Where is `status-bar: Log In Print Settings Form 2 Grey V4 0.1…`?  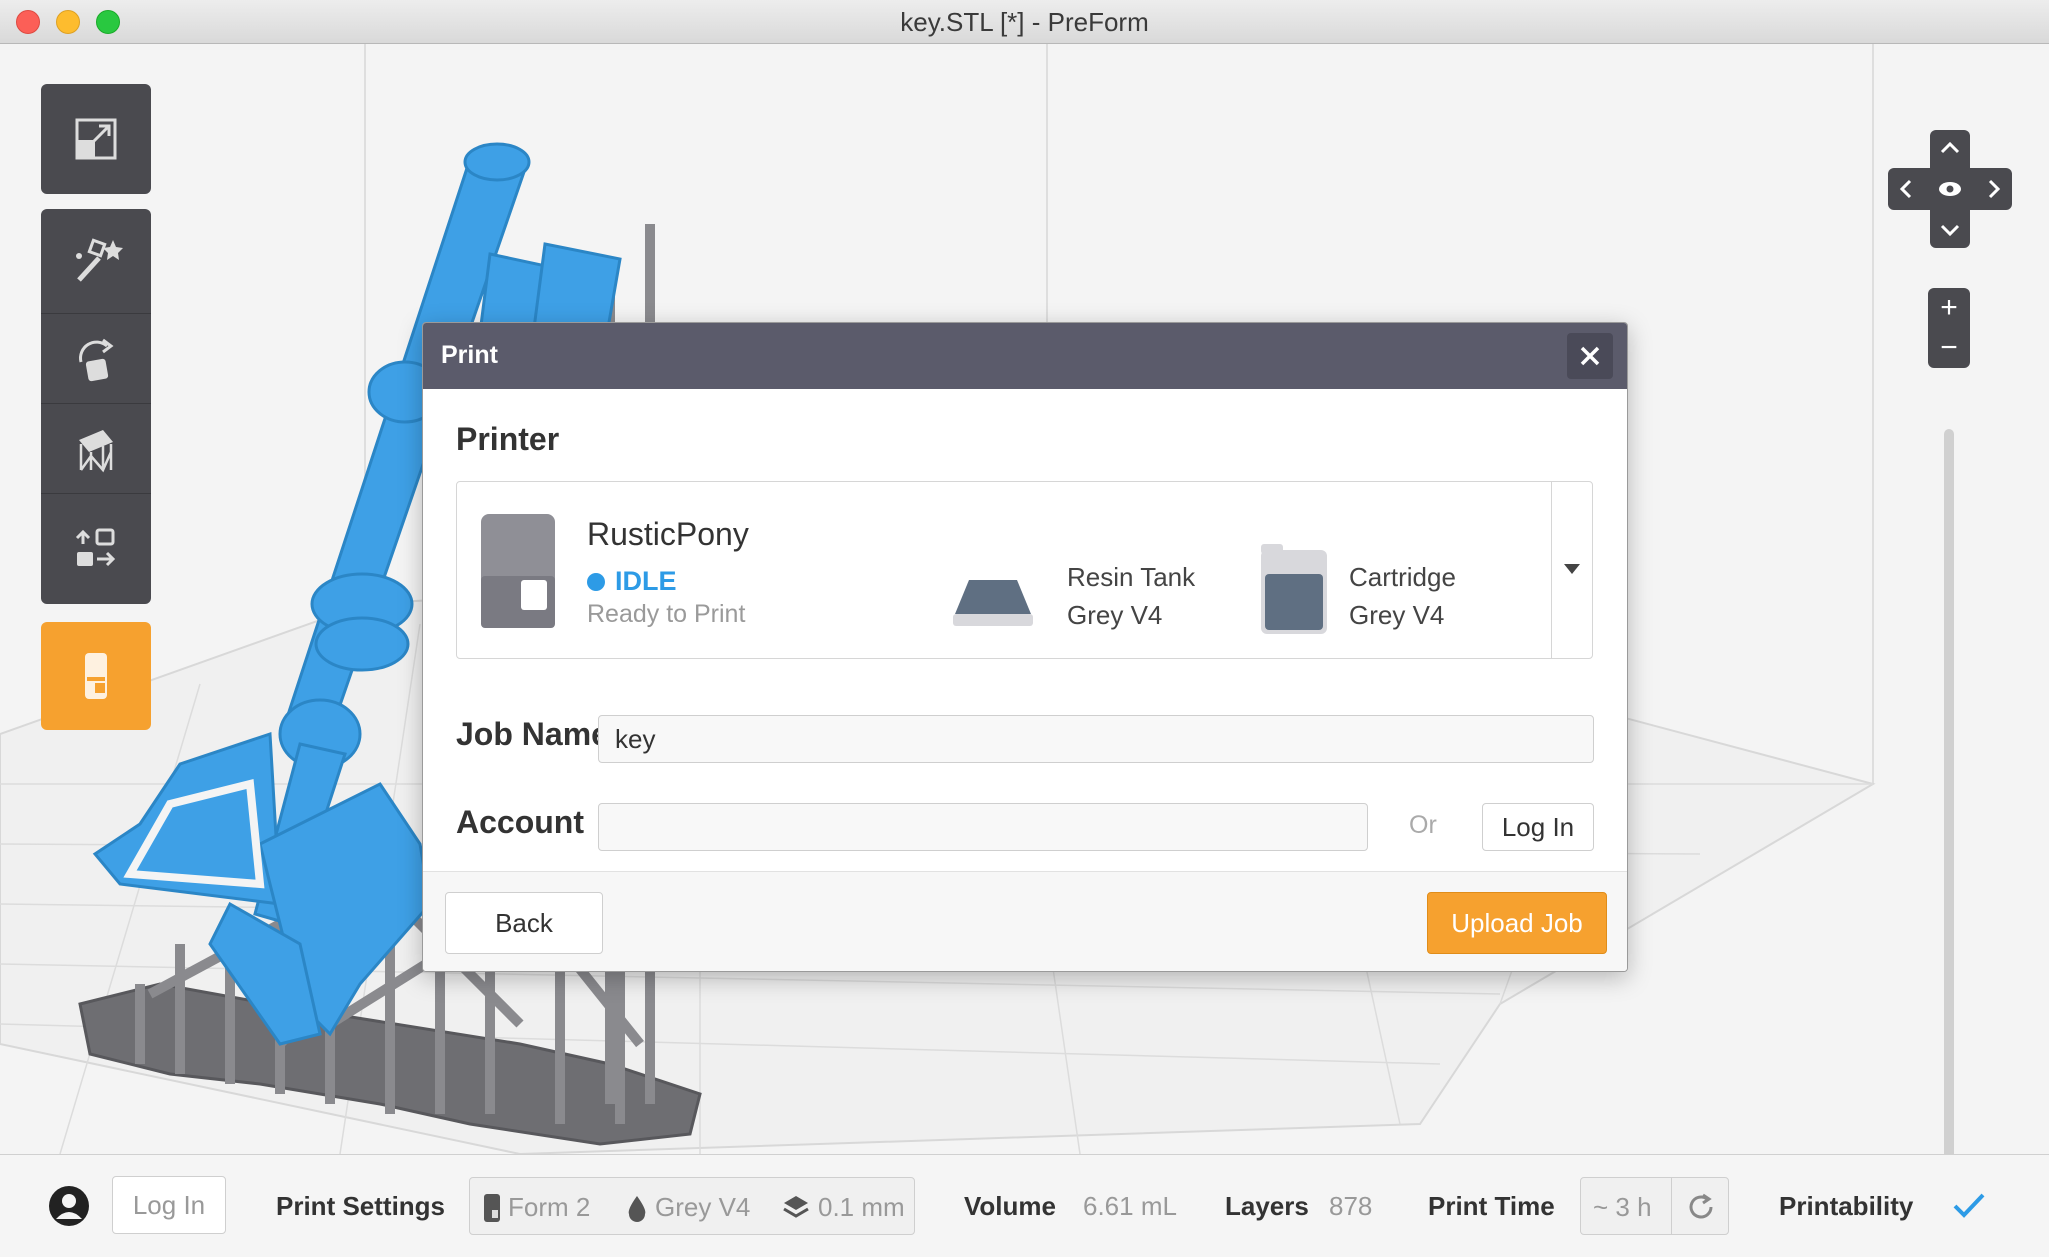 status-bar: Log In Print Settings Form 2 Grey V4 0.1… is located at coordinates (1024, 1205).